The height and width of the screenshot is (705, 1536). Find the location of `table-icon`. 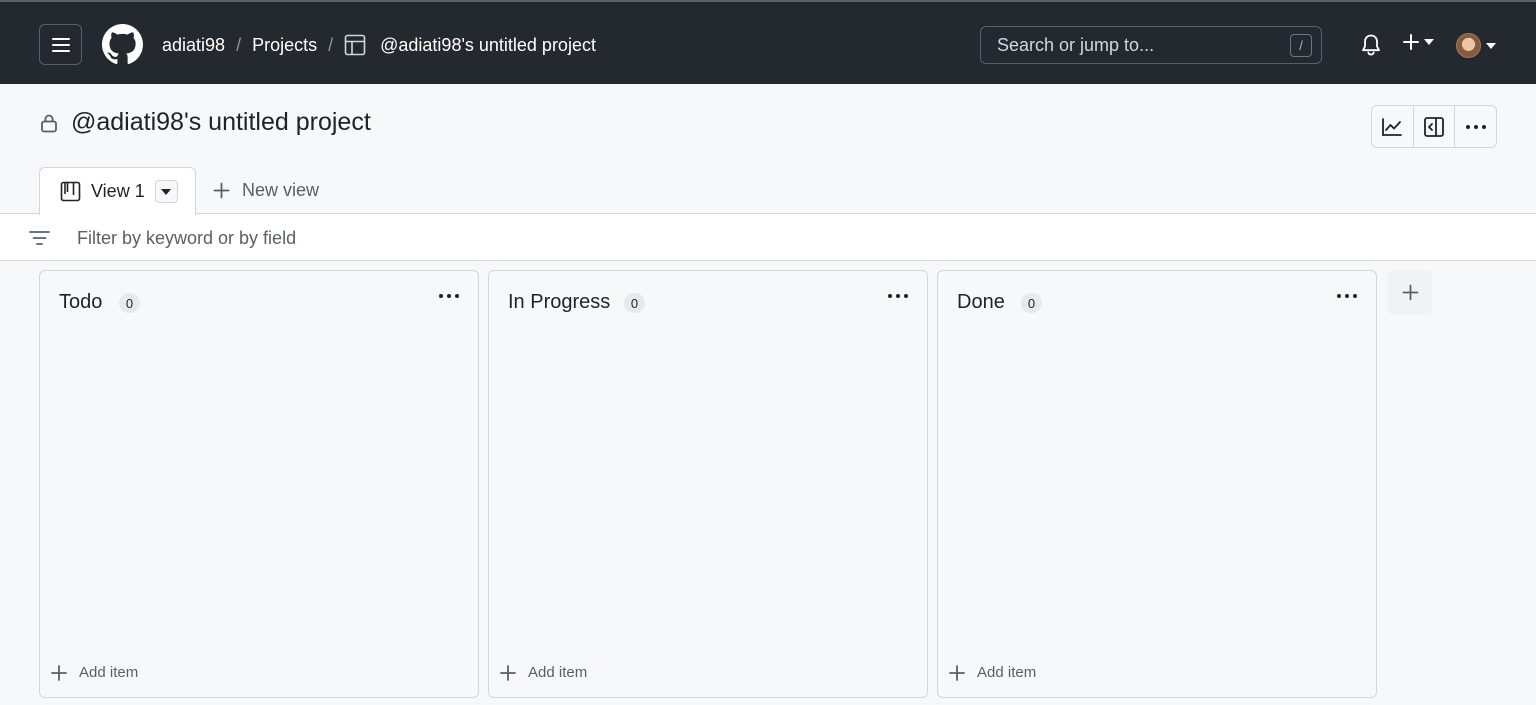

table-icon is located at coordinates (355, 45).